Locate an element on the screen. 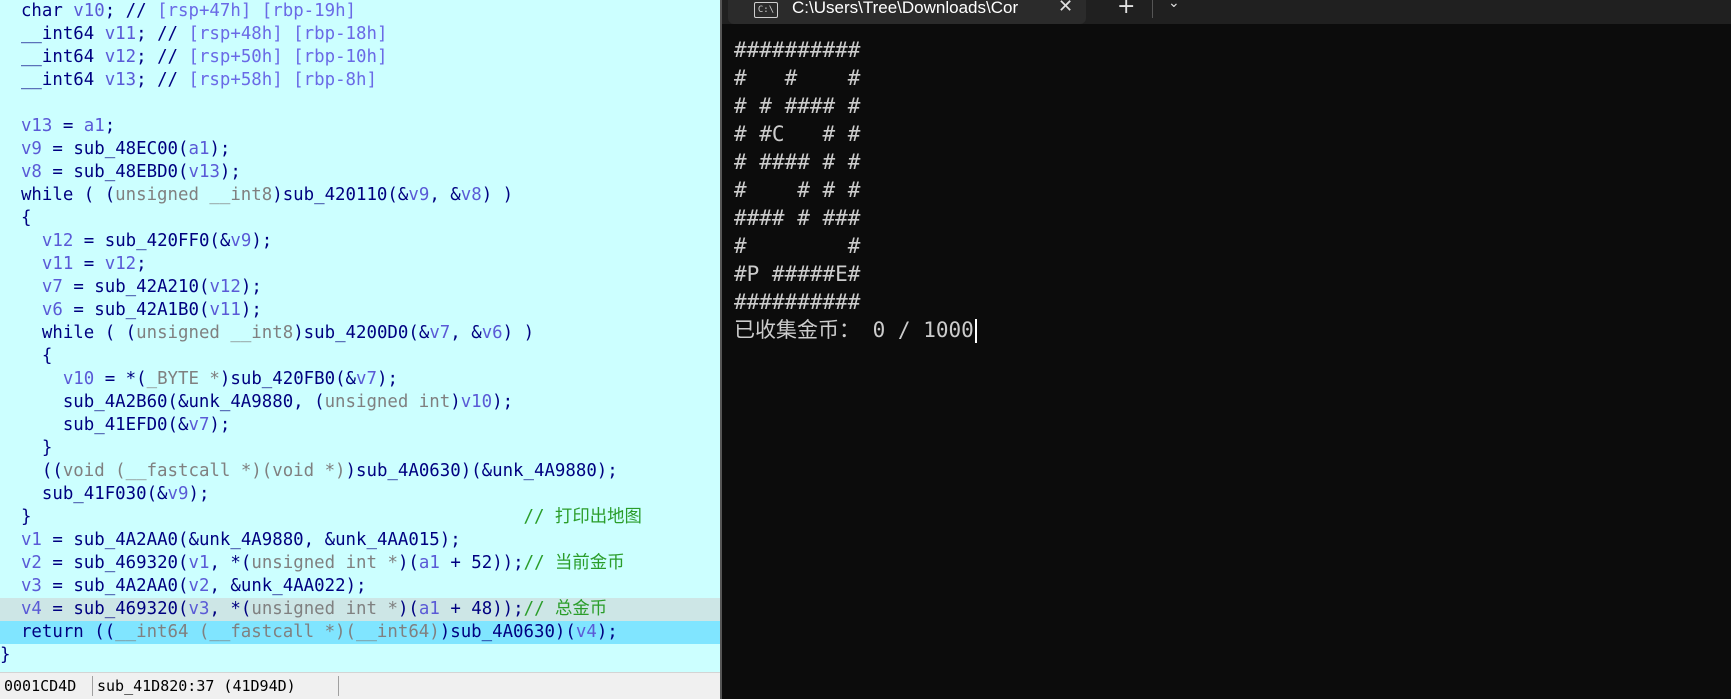 Image resolution: width=1731 pixels, height=699 pixels. terminal-line: ########## is located at coordinates (855, 302).